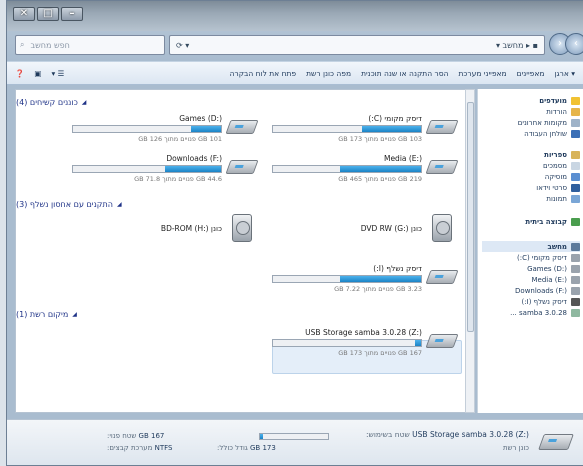 The image size is (583, 466). Describe the element at coordinates (531, 100) in the screenshot. I see `nav-favorites: מועדפים` at that location.